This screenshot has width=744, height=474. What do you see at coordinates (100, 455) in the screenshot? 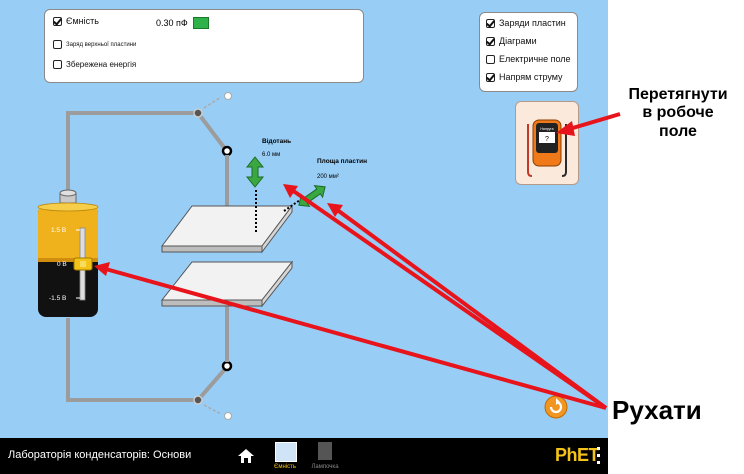
I see `sim-title: Лабораторія конденсаторів: Основи` at bounding box center [100, 455].